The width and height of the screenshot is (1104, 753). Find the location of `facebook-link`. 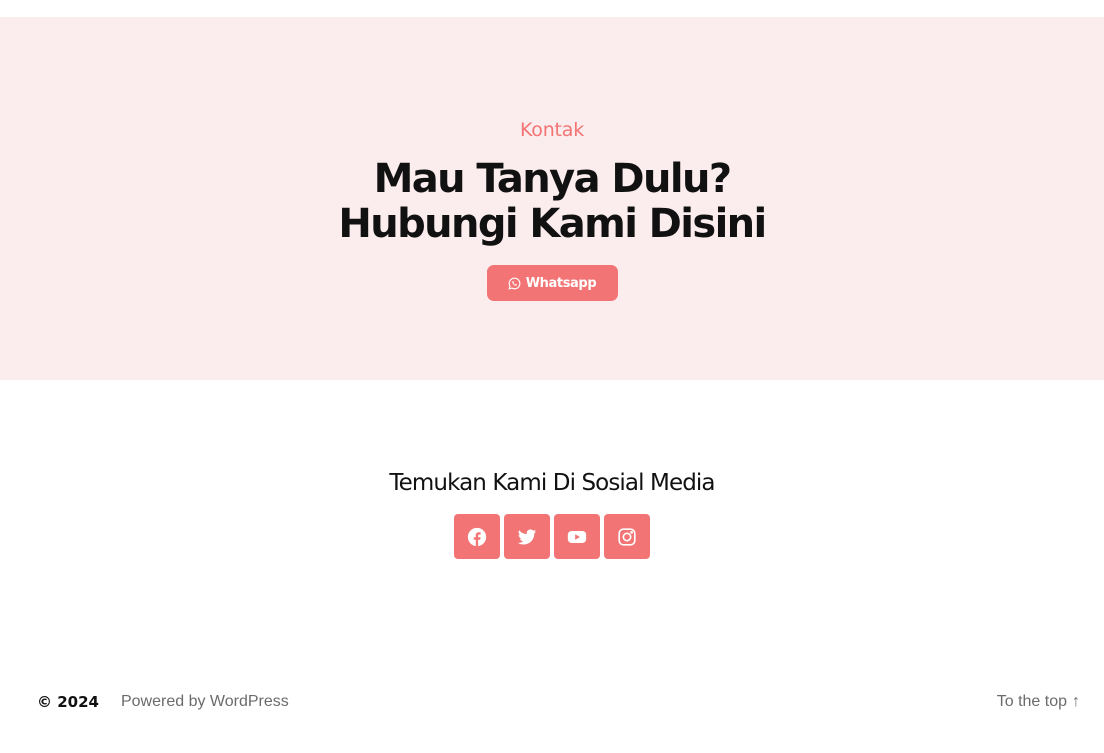

facebook-link is located at coordinates (477, 536).